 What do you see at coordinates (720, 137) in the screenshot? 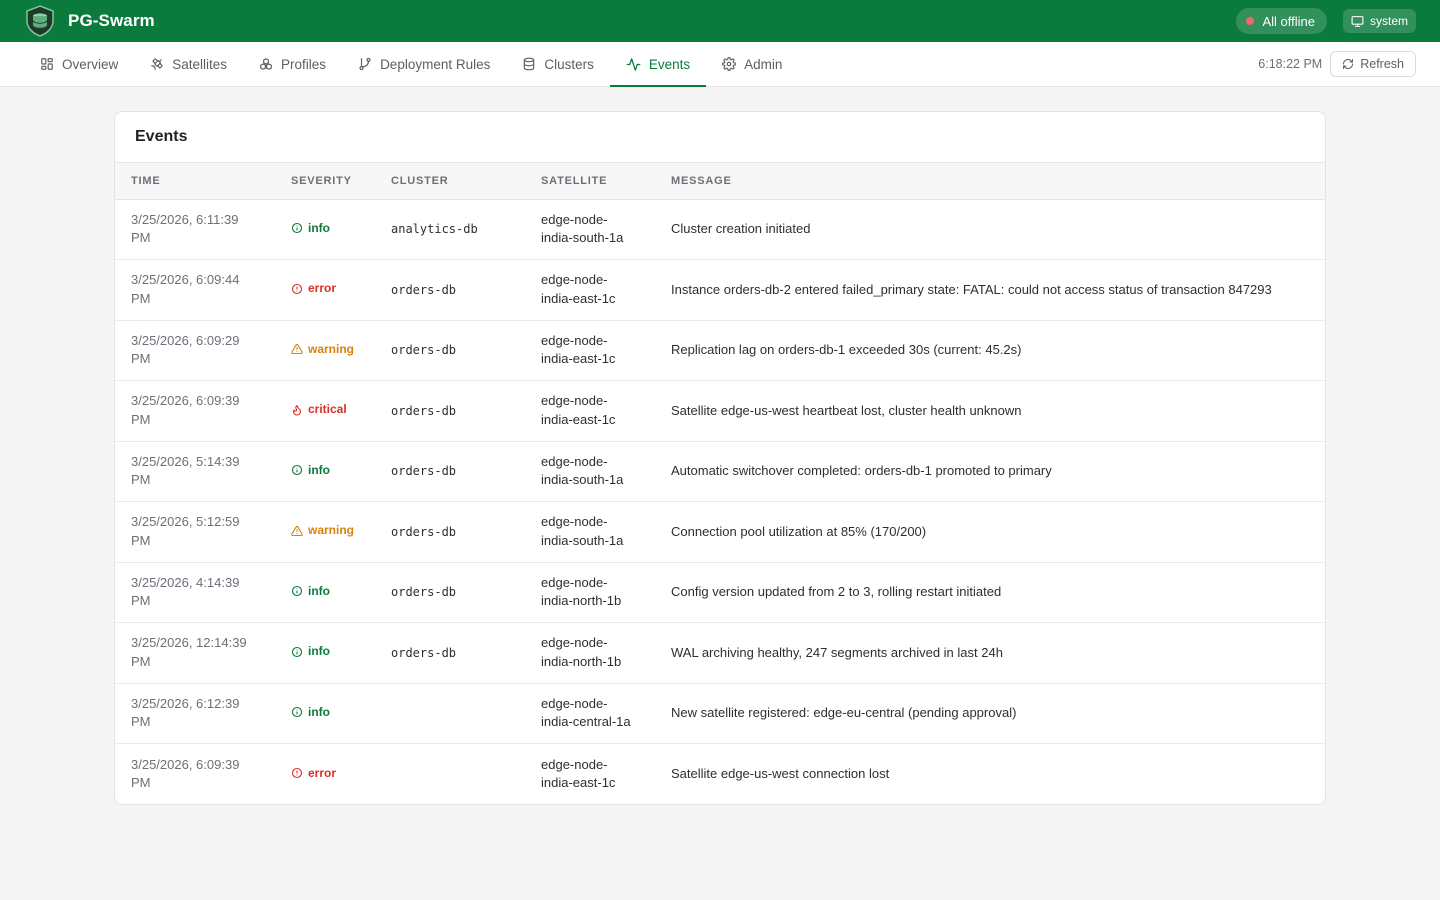
I see `card-title: Events` at bounding box center [720, 137].